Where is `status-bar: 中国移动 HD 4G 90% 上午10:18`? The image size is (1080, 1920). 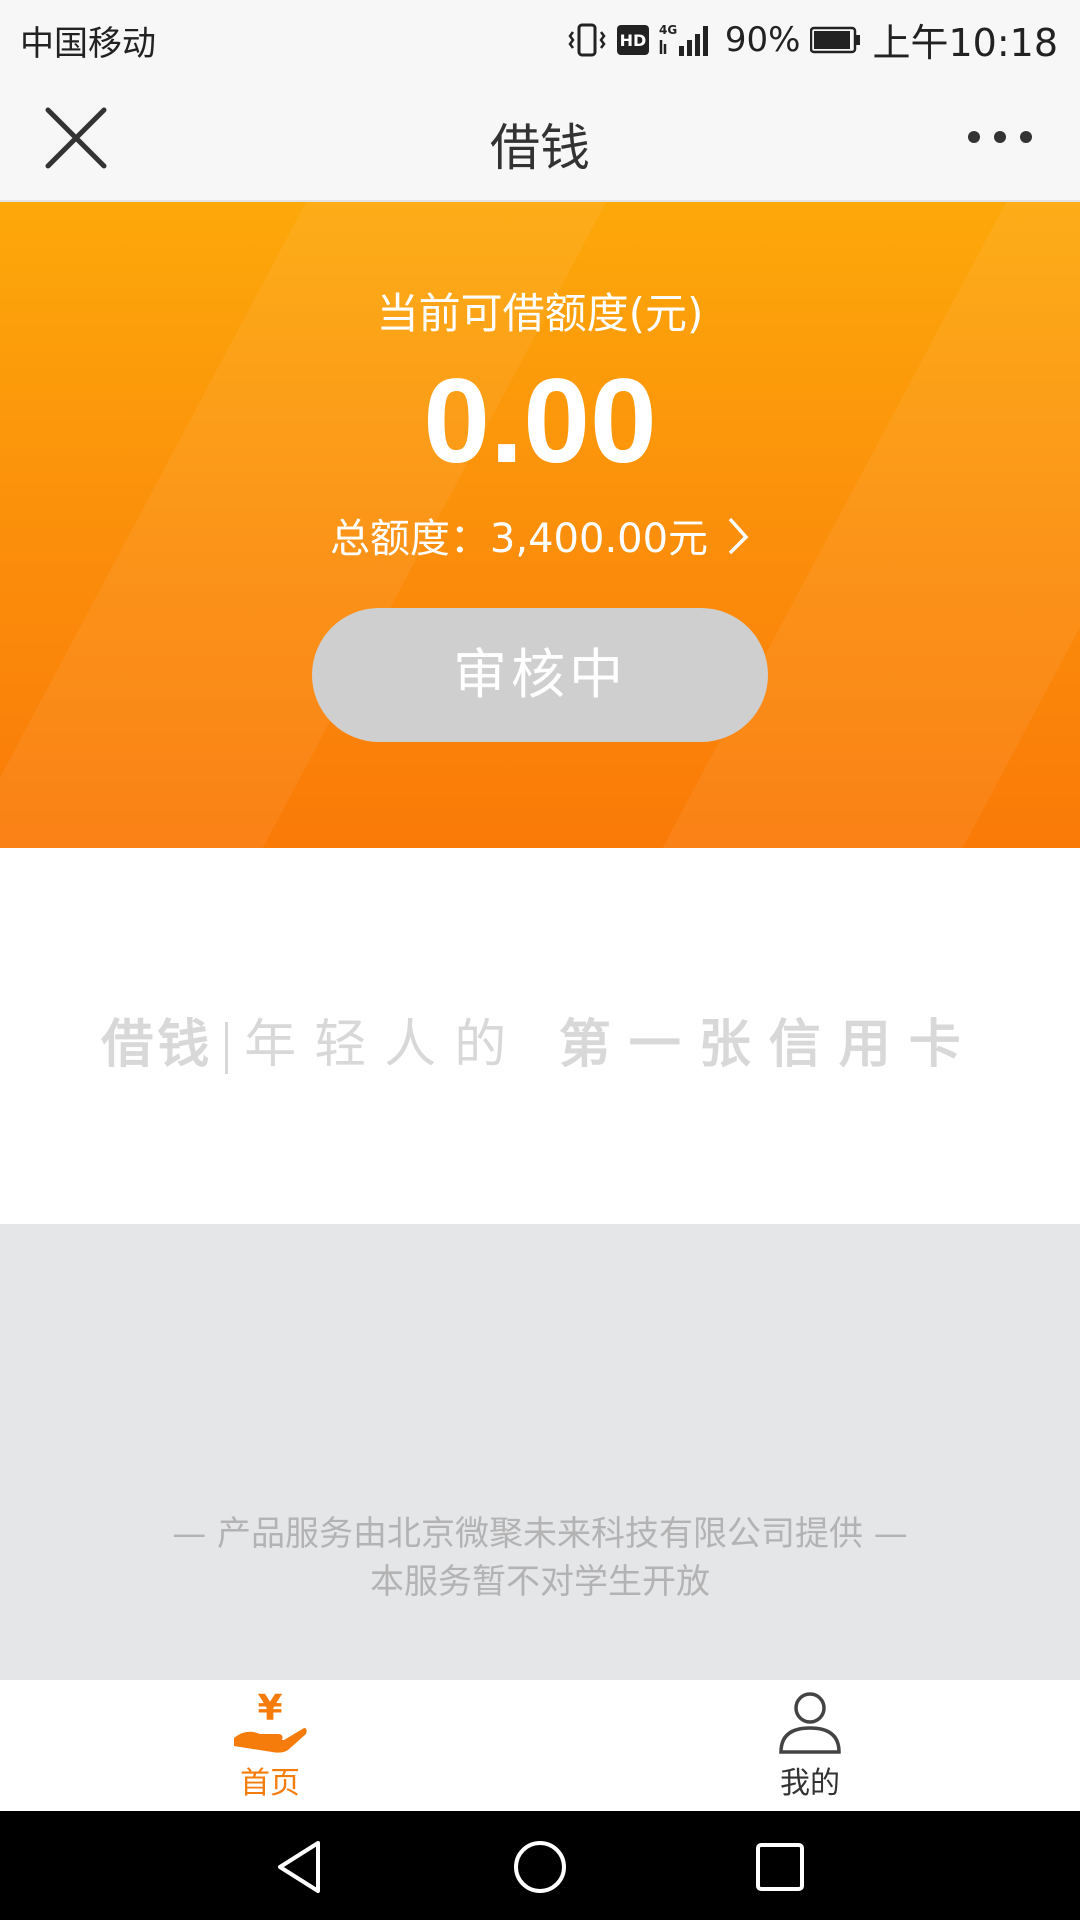
status-bar: 中国移动 HD 4G 90% 上午10:18 is located at coordinates (540, 38).